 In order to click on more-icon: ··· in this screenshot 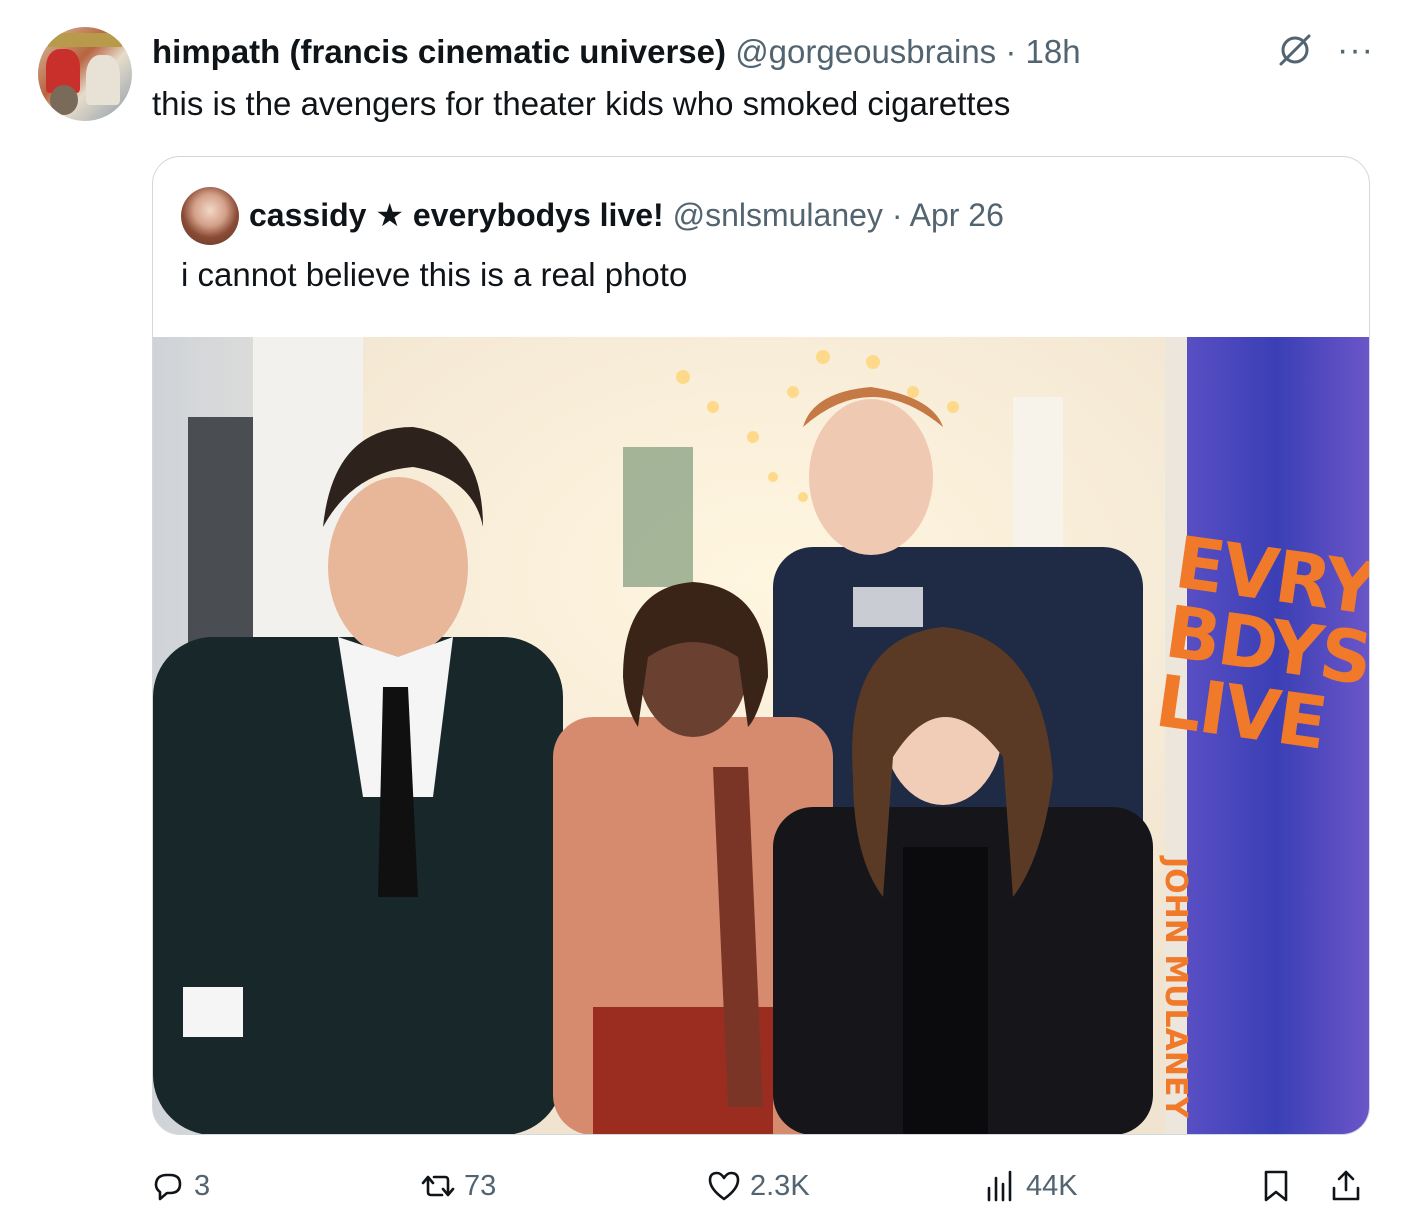, I will do `click(1355, 50)`.